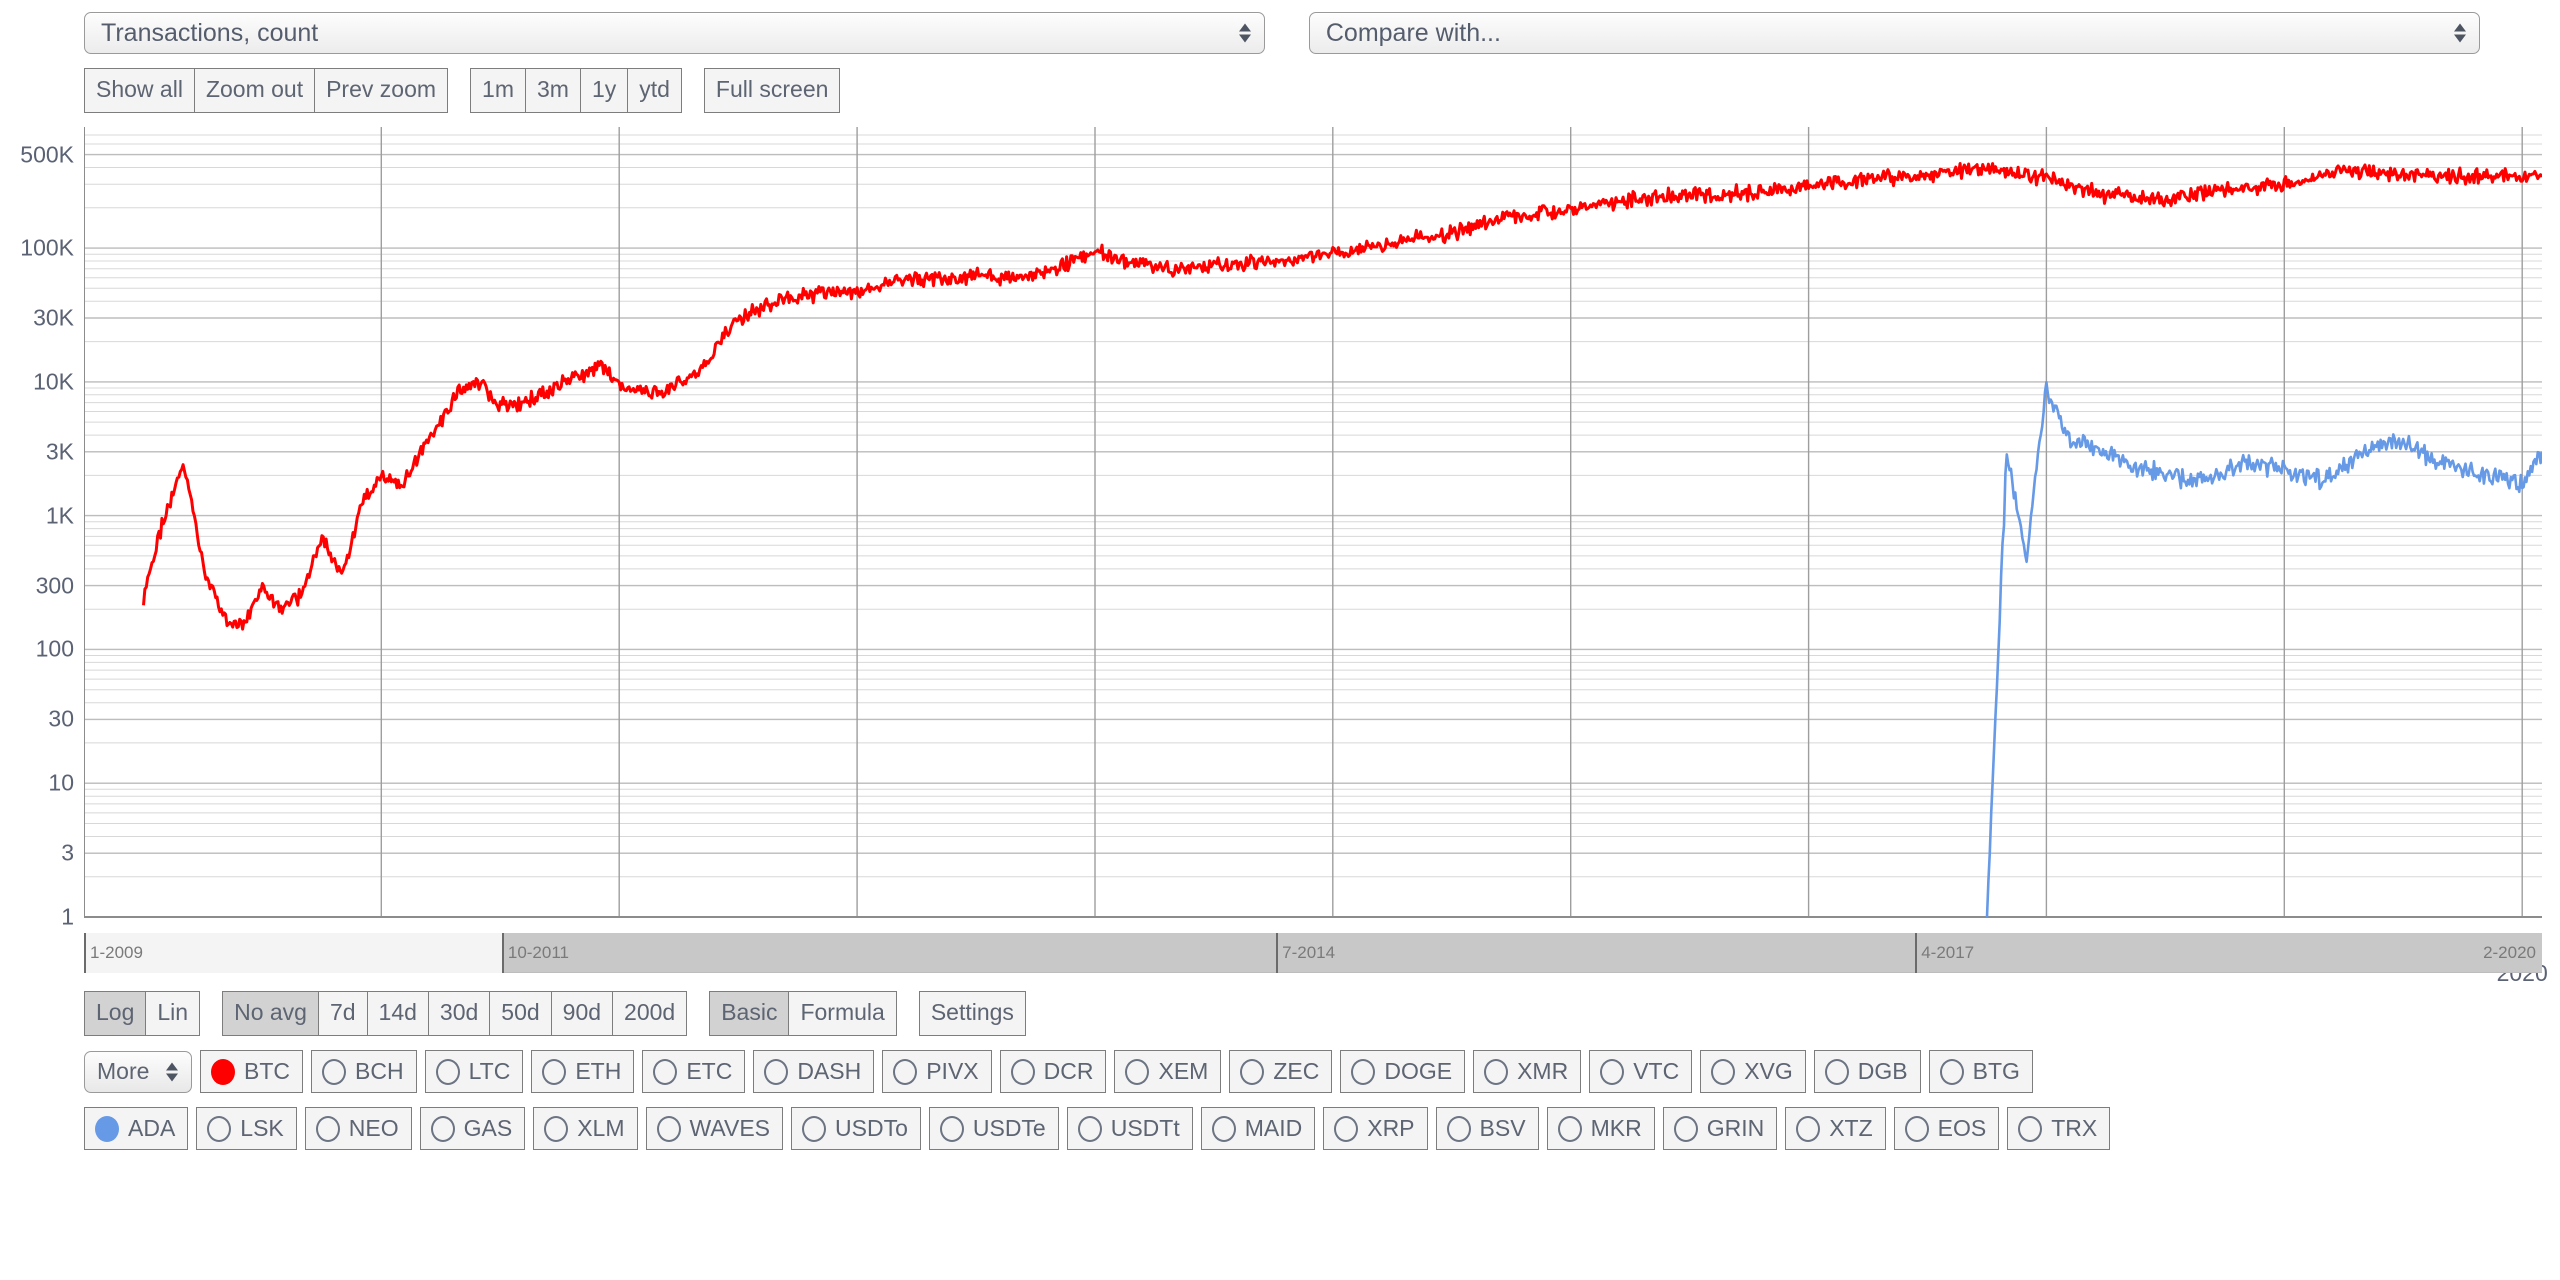 The width and height of the screenshot is (2560, 1280). Describe the element at coordinates (552, 90) in the screenshot. I see `range-3m-button: 3m` at that location.